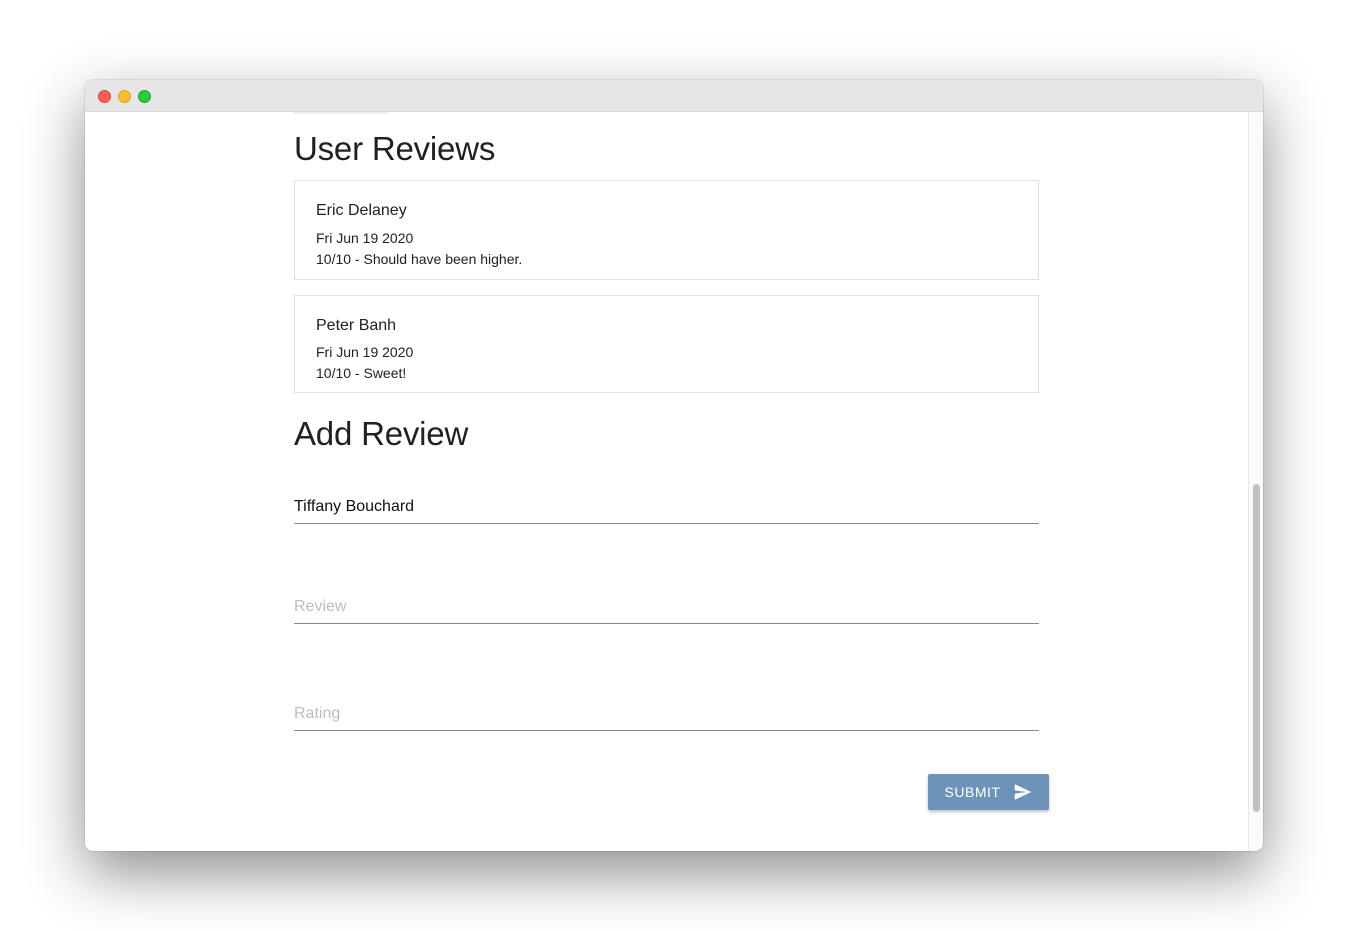 Image resolution: width=1348 pixels, height=931 pixels. What do you see at coordinates (144, 96) in the screenshot?
I see `zoom-window-button` at bounding box center [144, 96].